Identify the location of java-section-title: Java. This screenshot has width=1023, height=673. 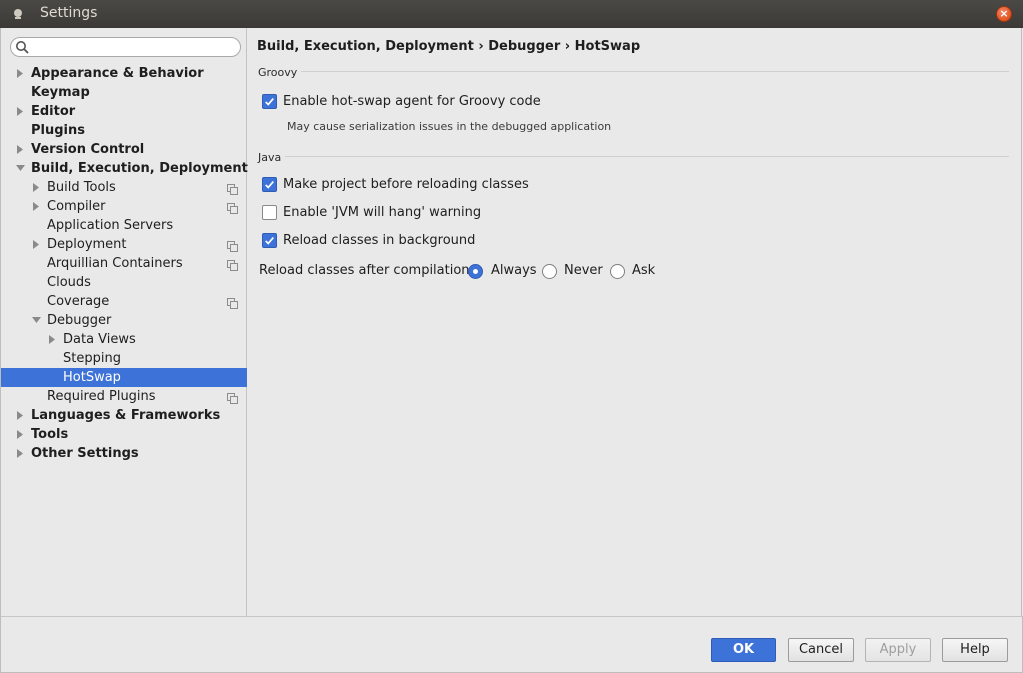
(270, 157).